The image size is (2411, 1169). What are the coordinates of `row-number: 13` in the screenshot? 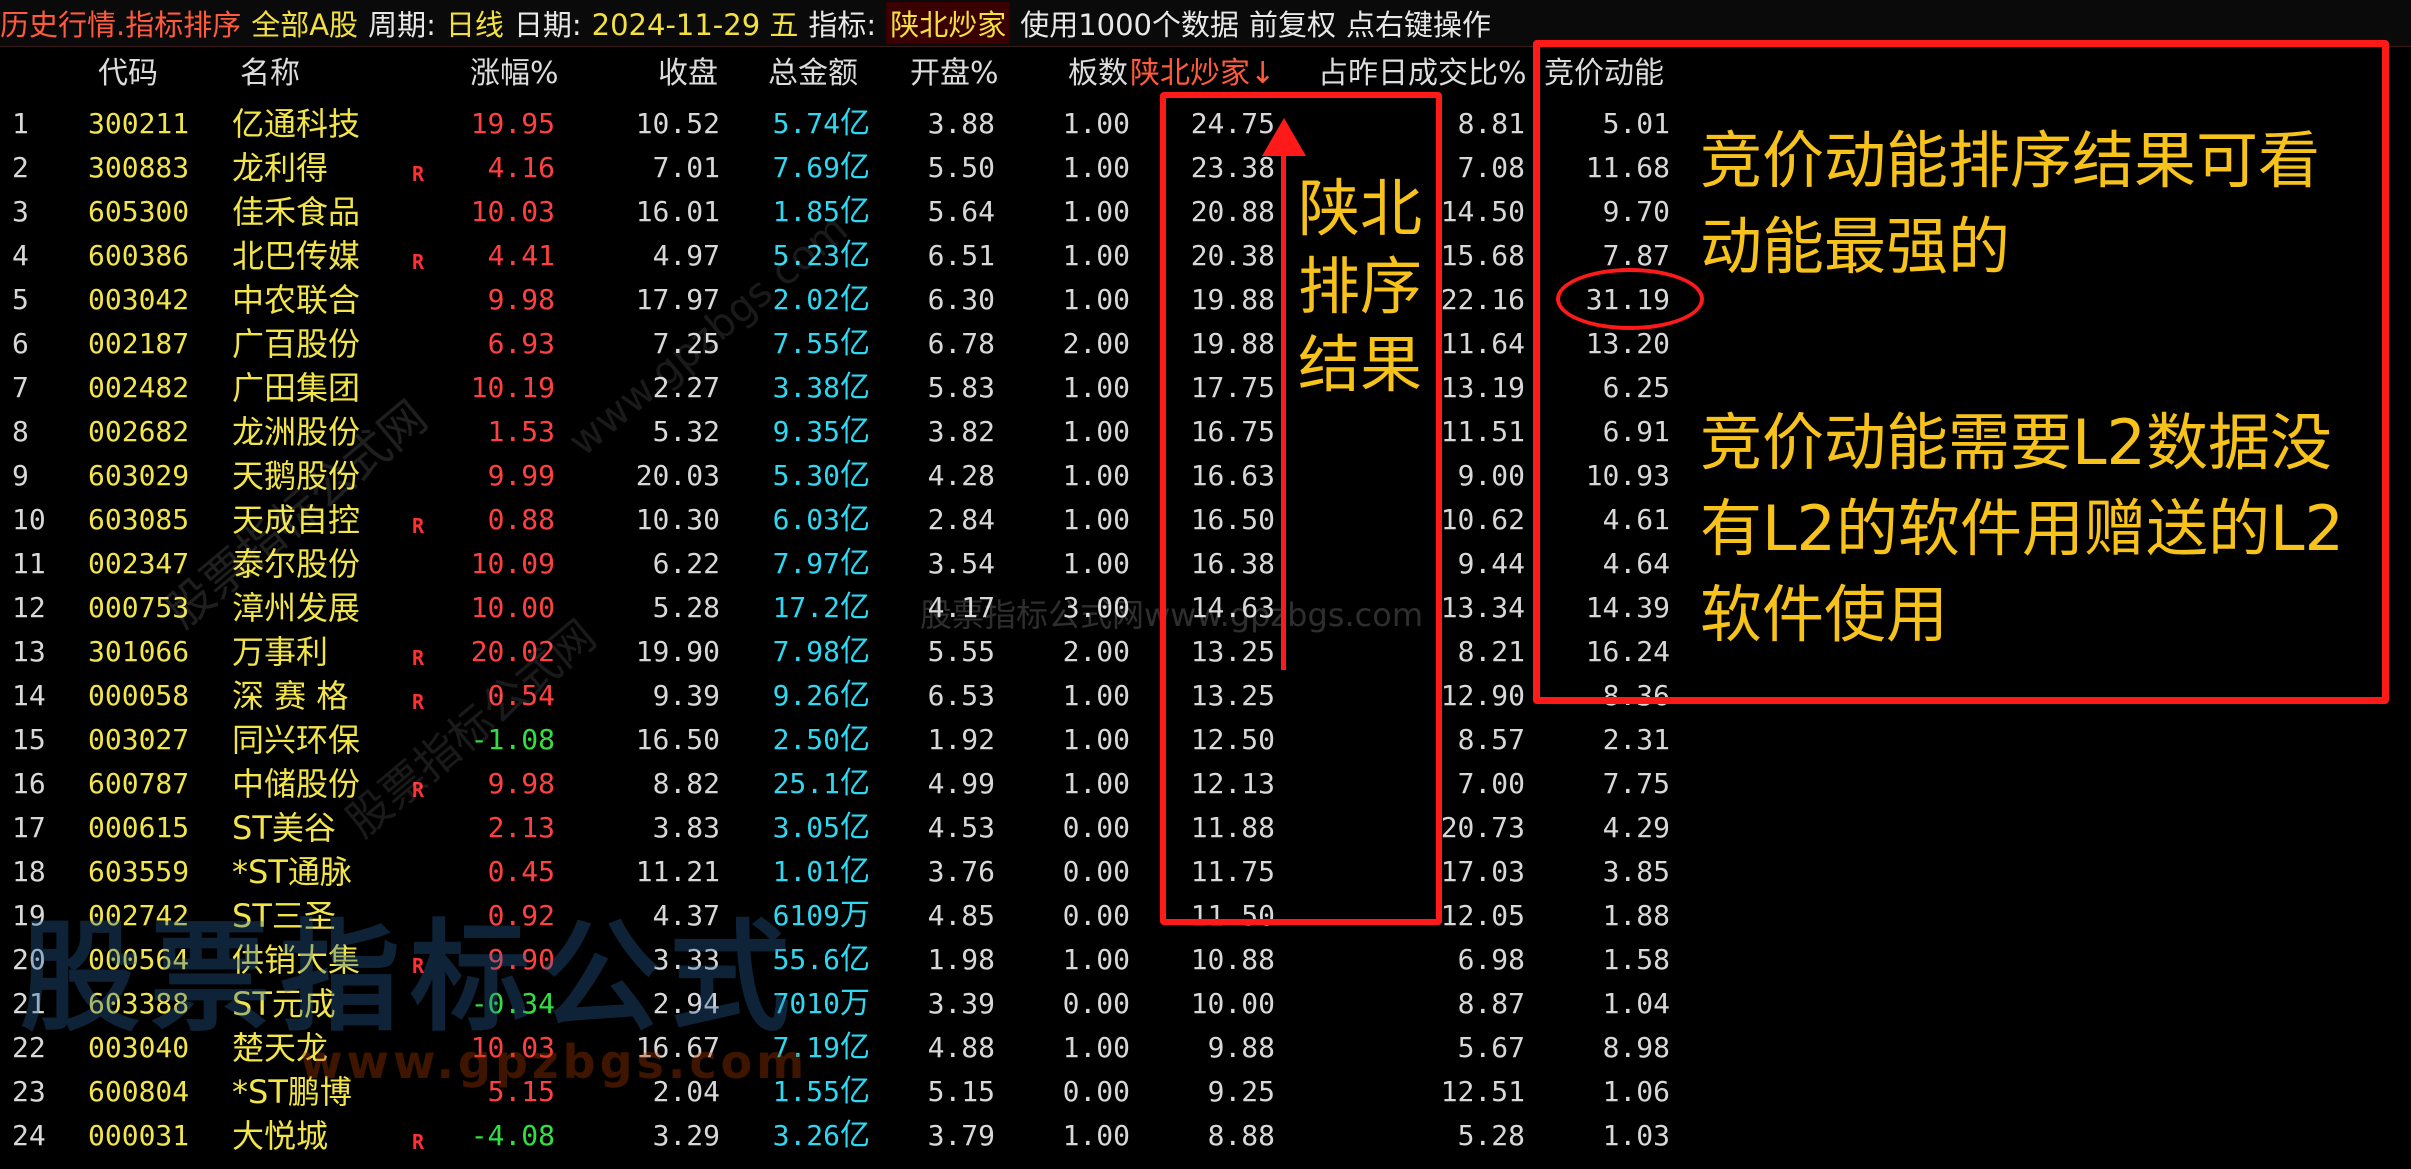 It's located at (29, 651).